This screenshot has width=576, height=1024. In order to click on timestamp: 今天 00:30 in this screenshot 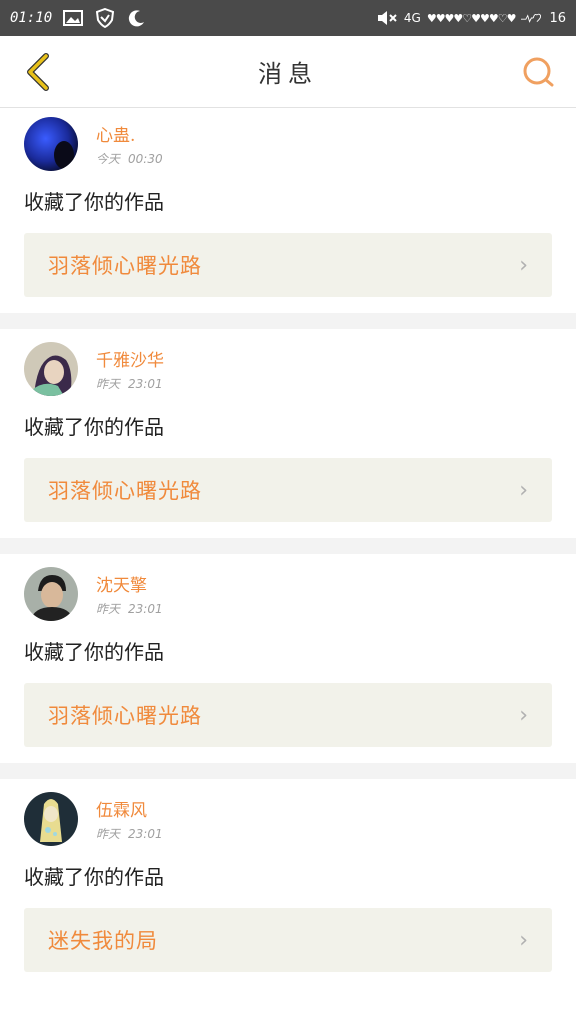, I will do `click(129, 158)`.